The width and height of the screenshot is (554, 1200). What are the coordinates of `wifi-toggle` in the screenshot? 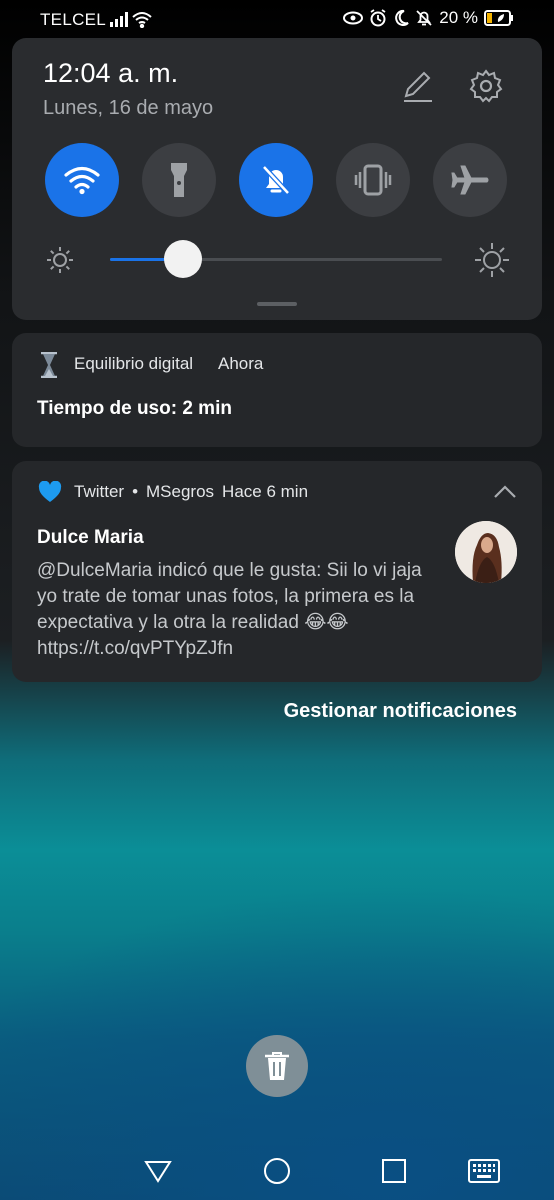 It's located at (82, 180).